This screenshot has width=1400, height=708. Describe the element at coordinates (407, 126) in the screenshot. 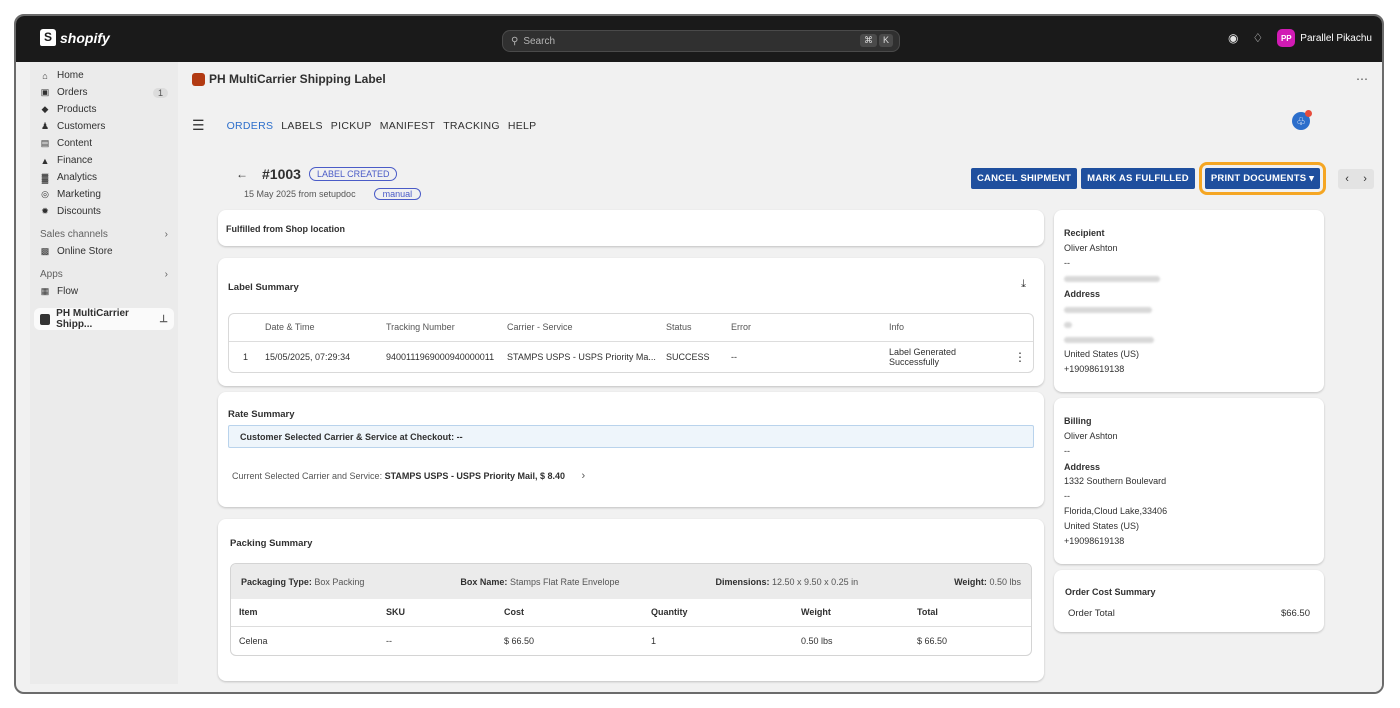

I see `tab-manifest: MANIFEST` at that location.